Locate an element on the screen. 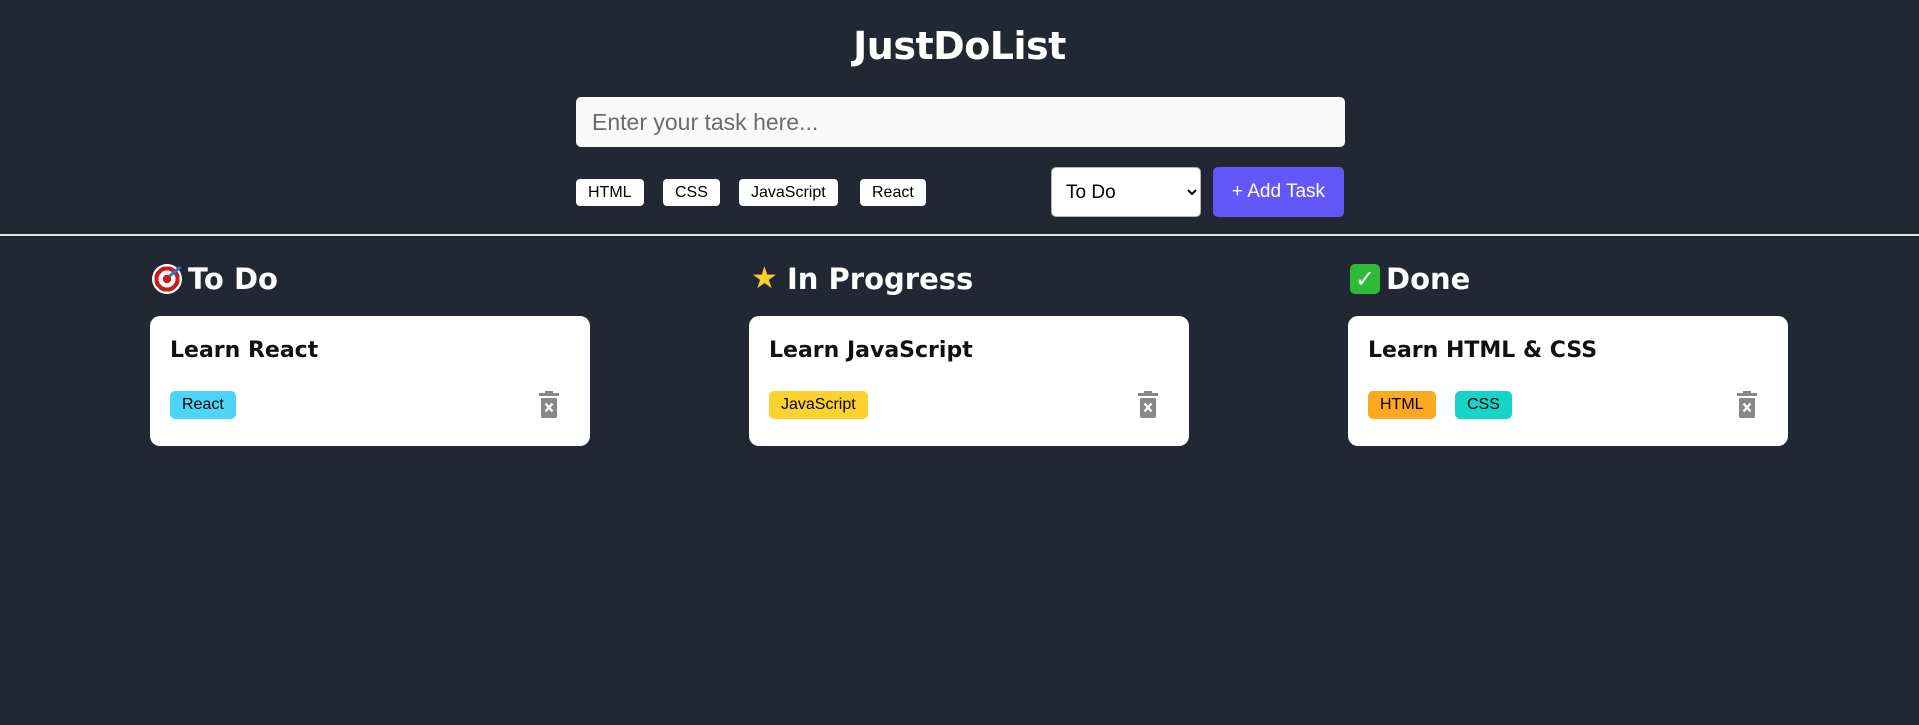  tag-button-react: React is located at coordinates (893, 192).